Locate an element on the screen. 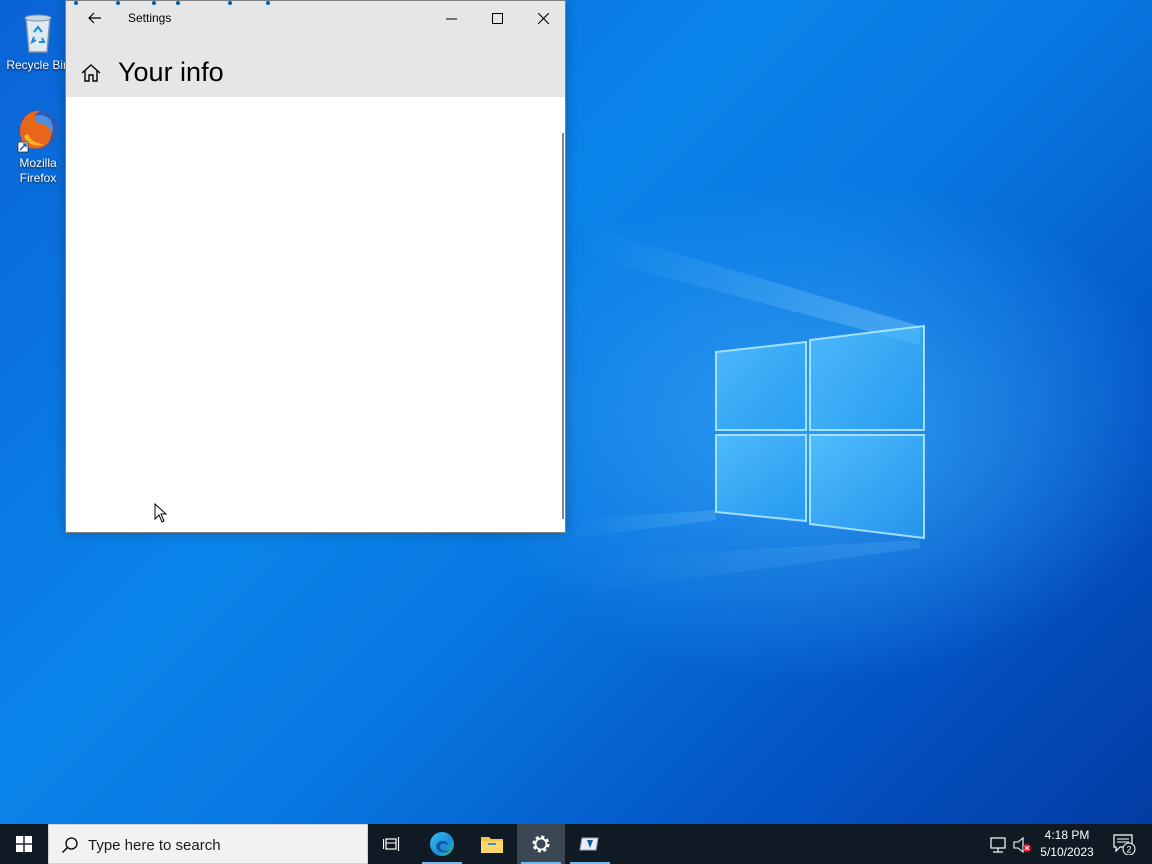 This screenshot has height=864, width=1152. recycle-bin-icon is located at coordinates (38, 32).